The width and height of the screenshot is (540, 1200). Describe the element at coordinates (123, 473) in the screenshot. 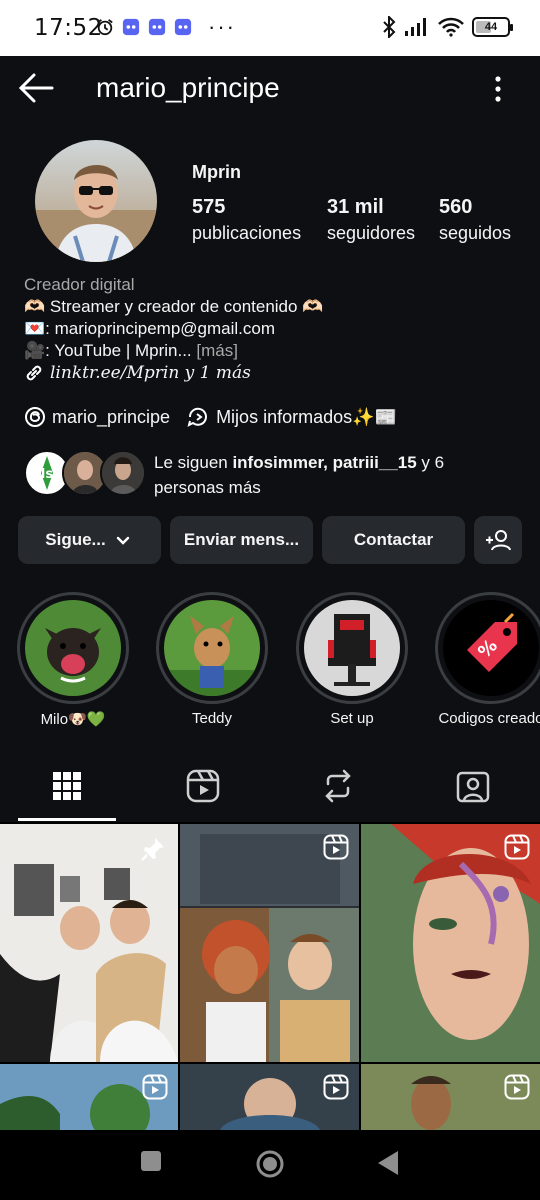

I see `follower-avatar` at that location.